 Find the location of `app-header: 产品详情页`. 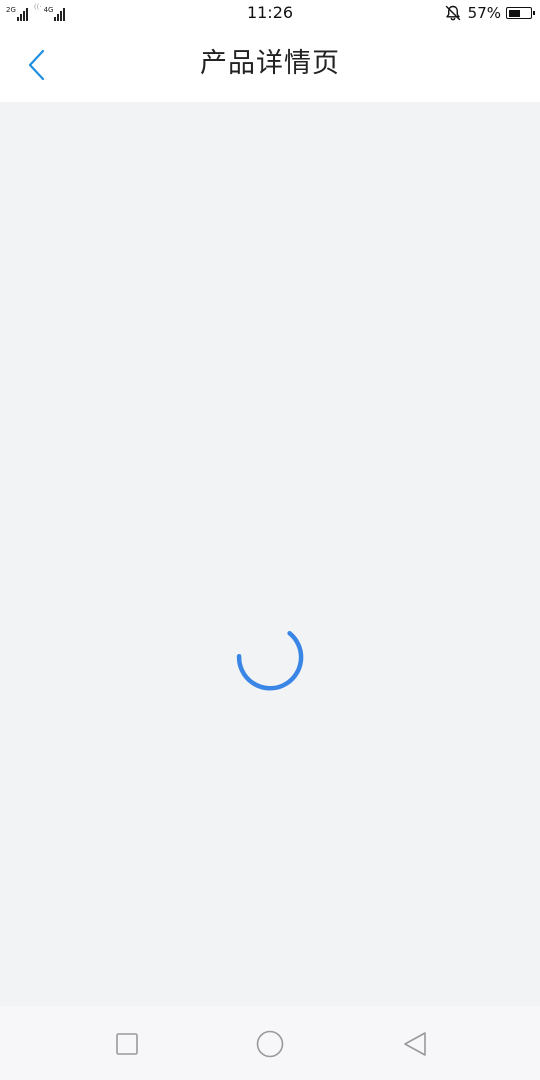

app-header: 产品详情页 is located at coordinates (270, 64).